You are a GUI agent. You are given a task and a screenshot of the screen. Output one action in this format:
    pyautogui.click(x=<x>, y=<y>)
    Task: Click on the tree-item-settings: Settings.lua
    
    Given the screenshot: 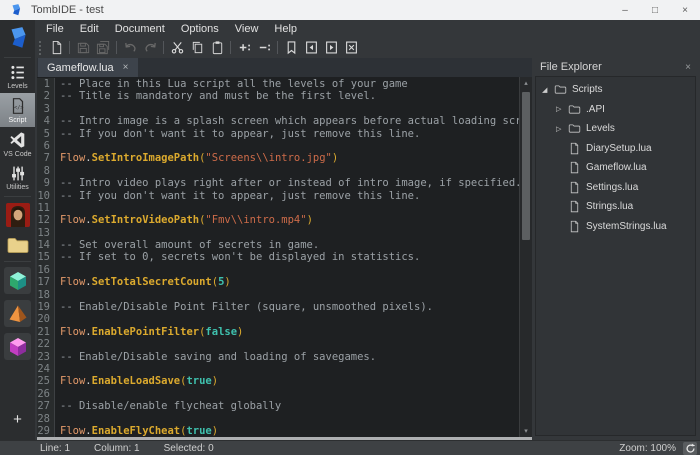 What is the action you would take?
    pyautogui.click(x=615, y=188)
    